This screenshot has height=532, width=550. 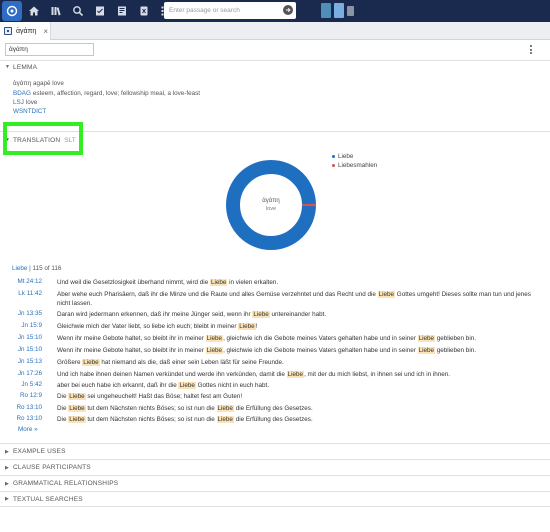 What do you see at coordinates (122, 11) in the screenshot?
I see `guides-icon` at bounding box center [122, 11].